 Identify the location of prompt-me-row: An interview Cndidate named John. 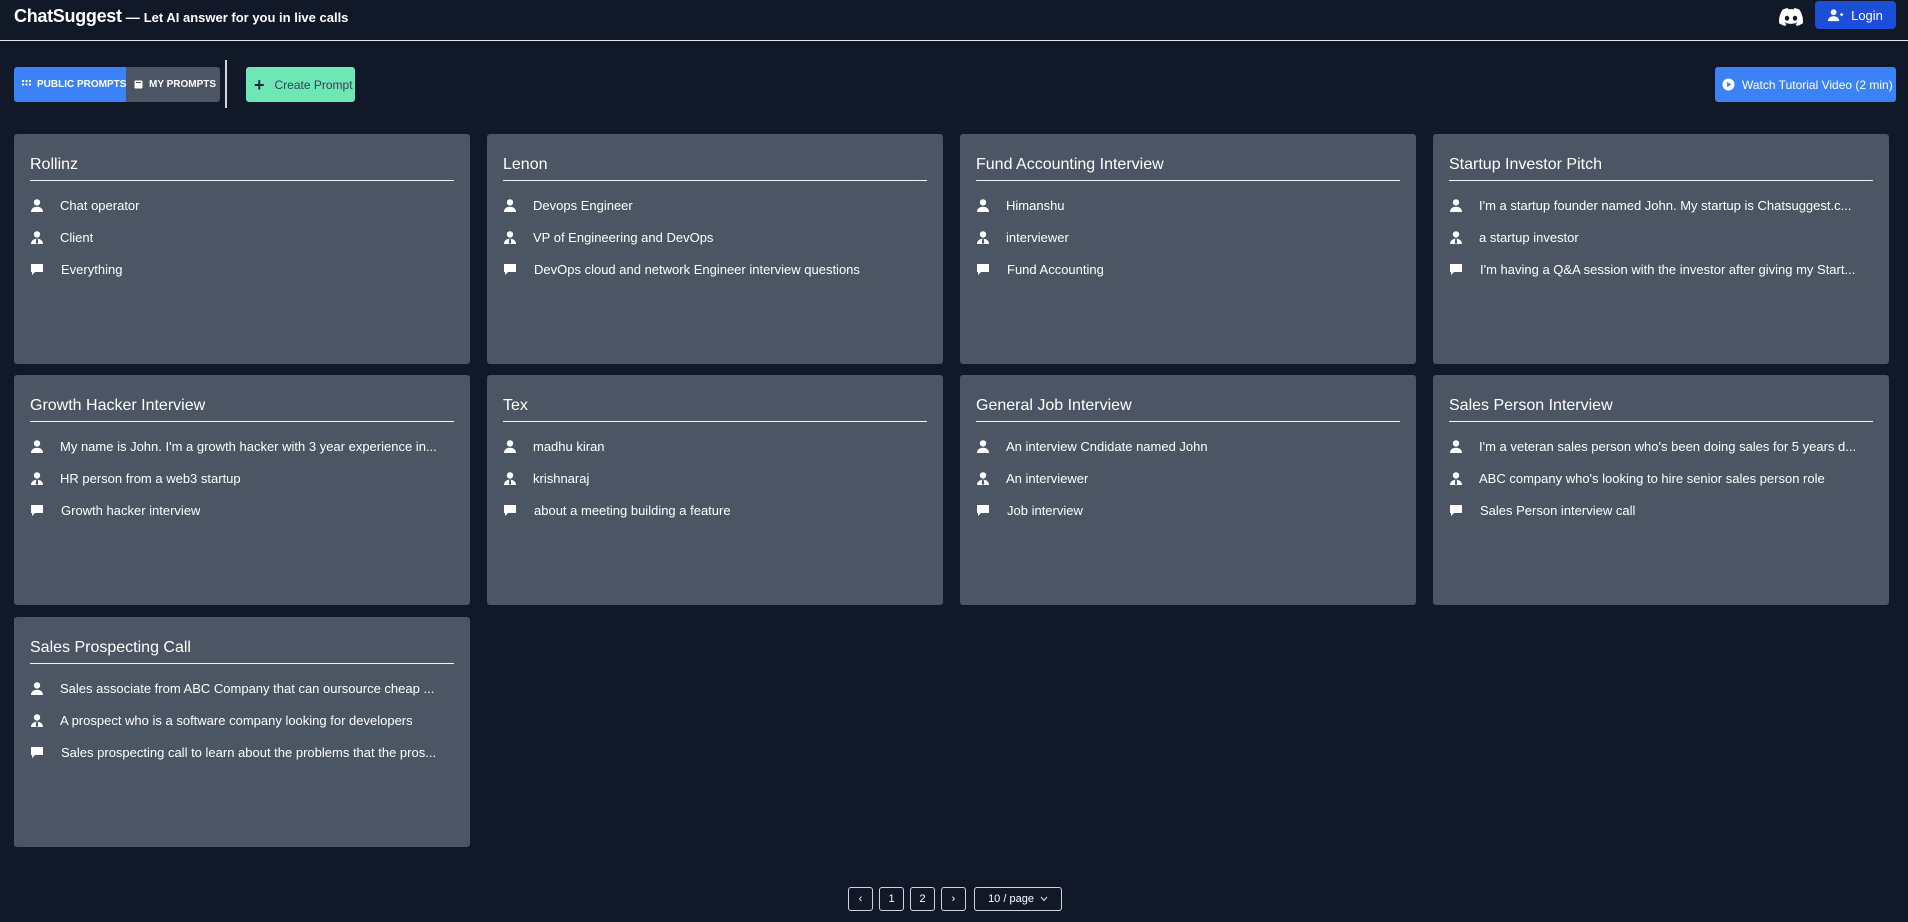
(1188, 446).